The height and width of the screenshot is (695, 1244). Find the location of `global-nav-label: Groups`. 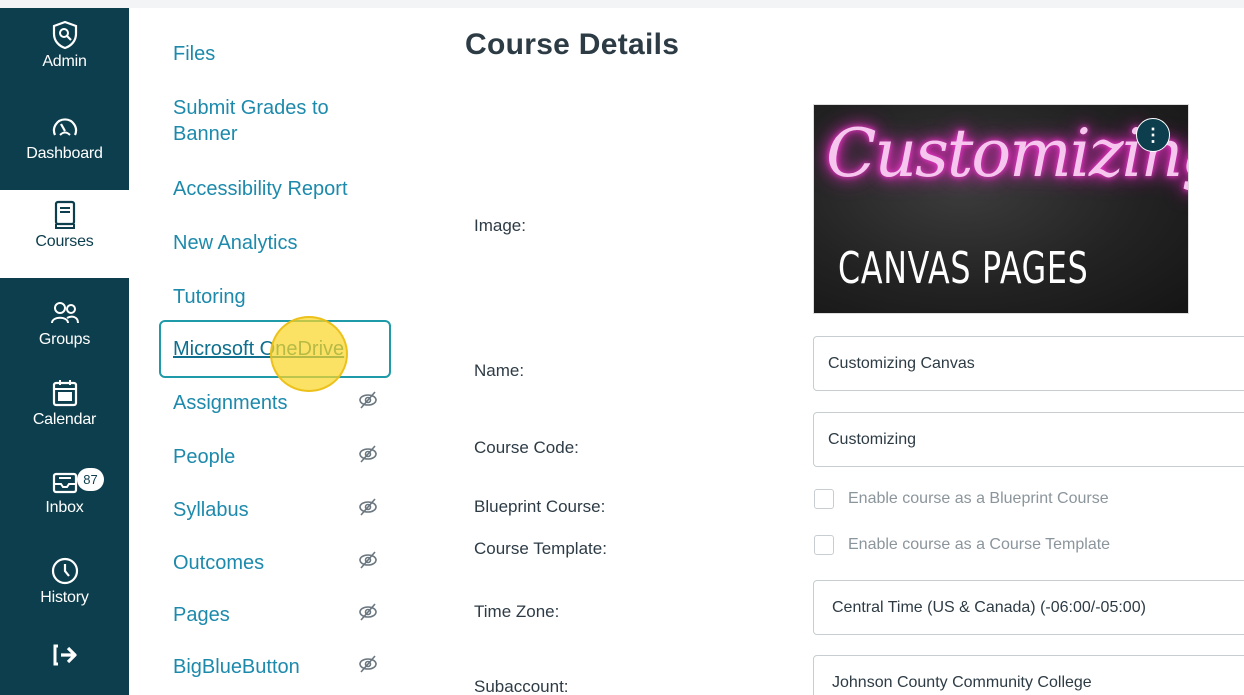

global-nav-label: Groups is located at coordinates (64, 339).